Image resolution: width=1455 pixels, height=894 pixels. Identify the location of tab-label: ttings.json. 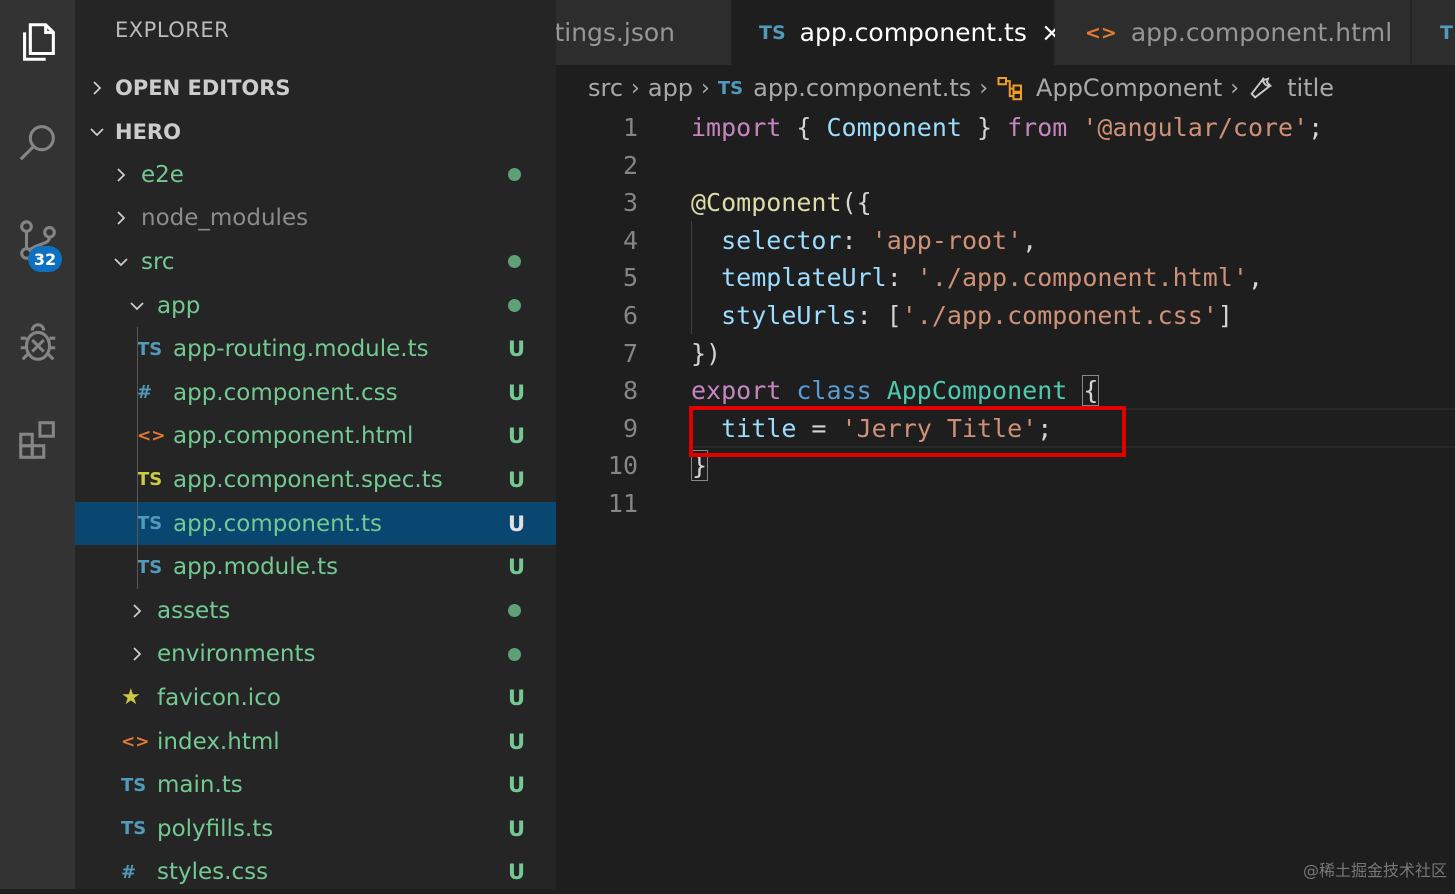
(615, 32).